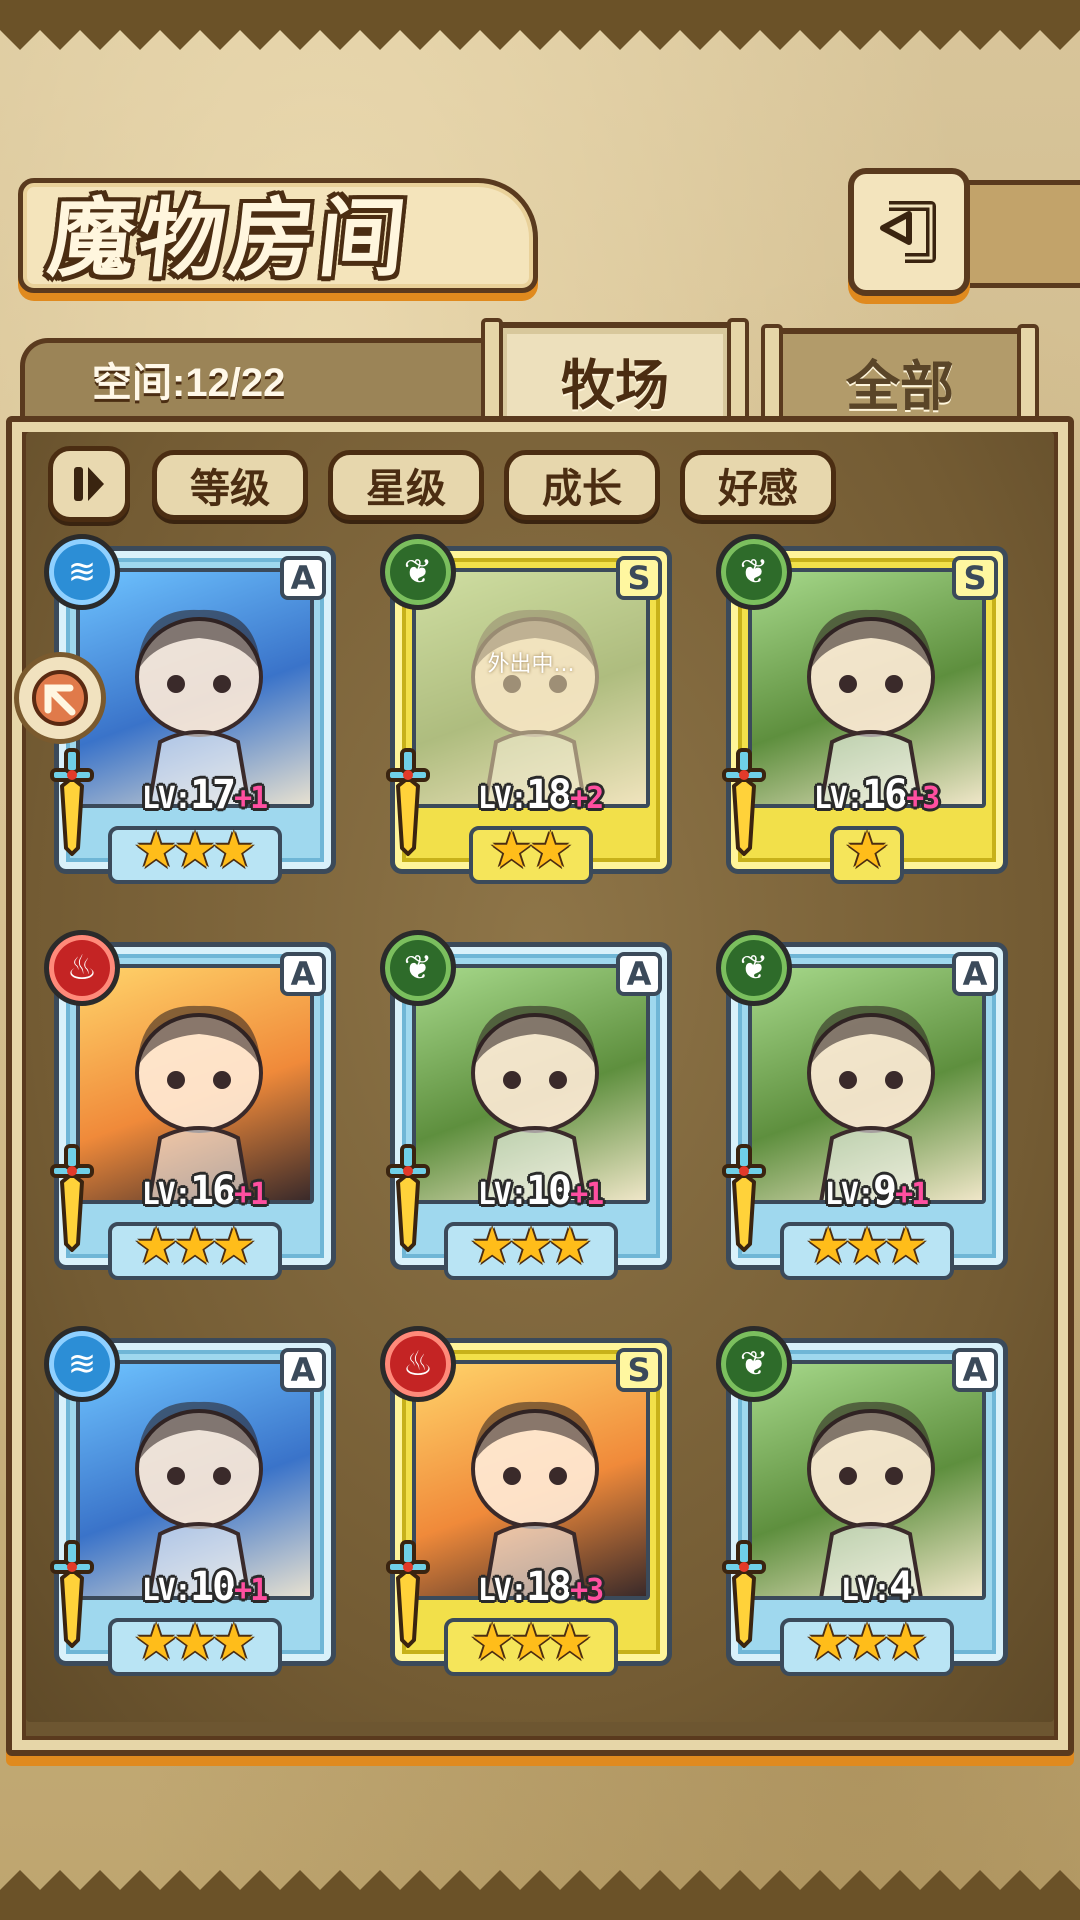 This screenshot has height=1920, width=1080. Describe the element at coordinates (884, 1191) in the screenshot. I see `level-value: 9` at that location.